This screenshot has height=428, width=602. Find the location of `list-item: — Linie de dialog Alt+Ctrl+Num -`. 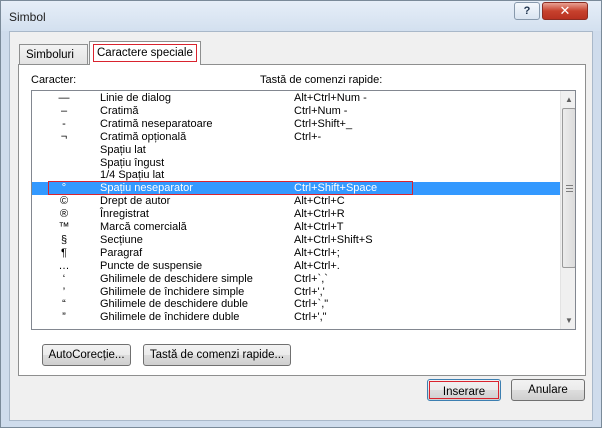

list-item: — Linie de dialog Alt+Ctrl+Num - is located at coordinates (296, 98).